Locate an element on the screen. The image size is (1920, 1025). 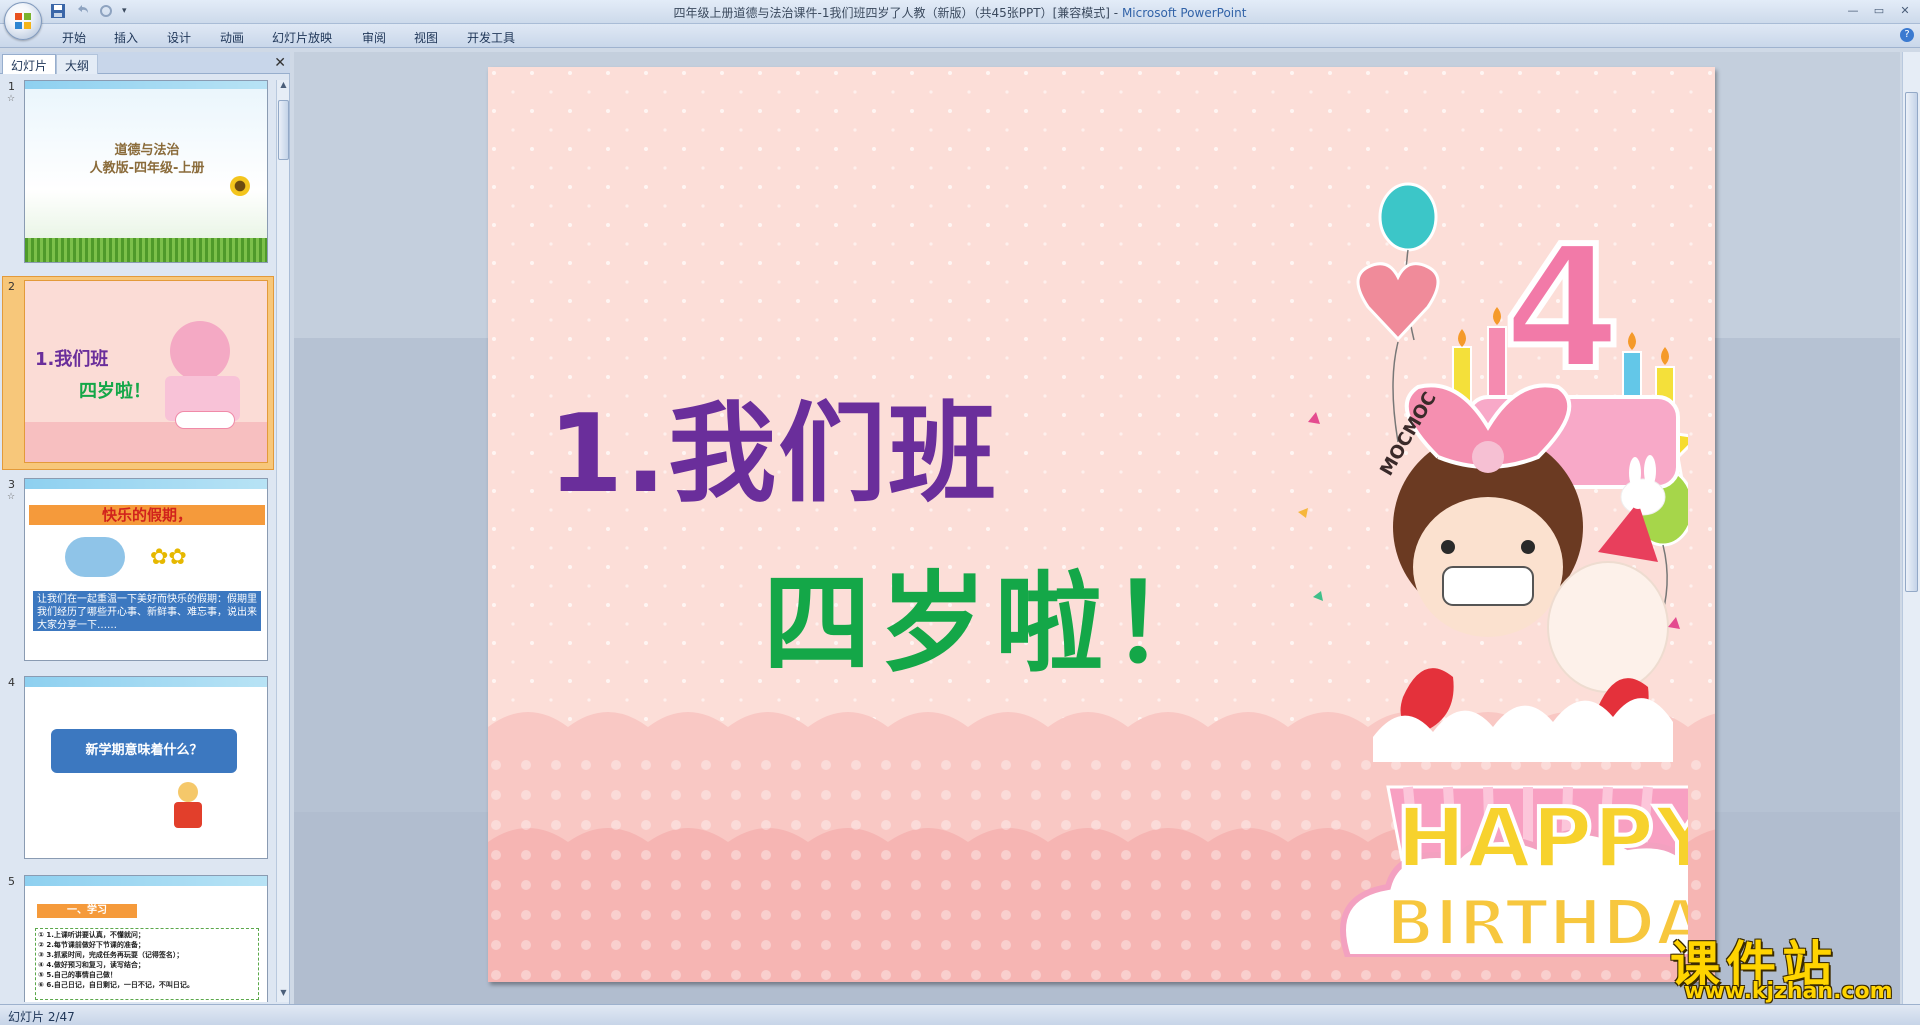
minimize-icon: — is located at coordinates (1853, 10).